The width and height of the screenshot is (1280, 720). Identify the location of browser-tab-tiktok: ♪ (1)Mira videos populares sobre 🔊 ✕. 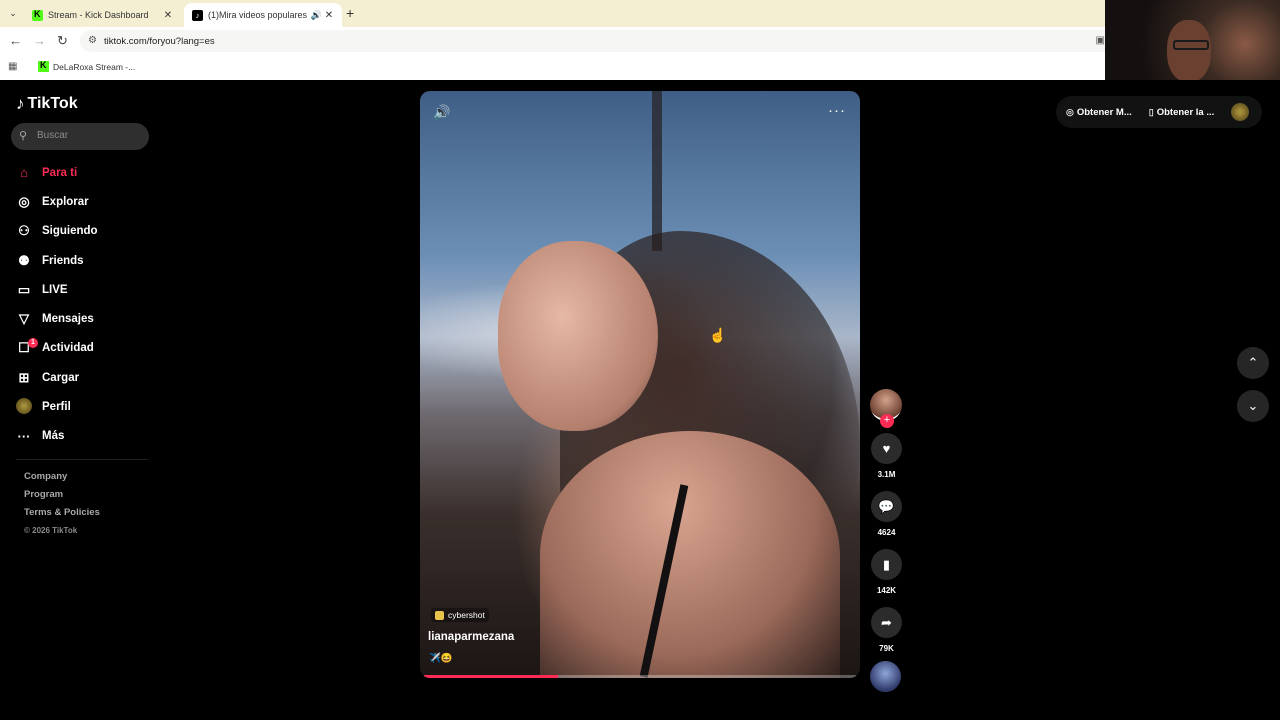
(263, 15).